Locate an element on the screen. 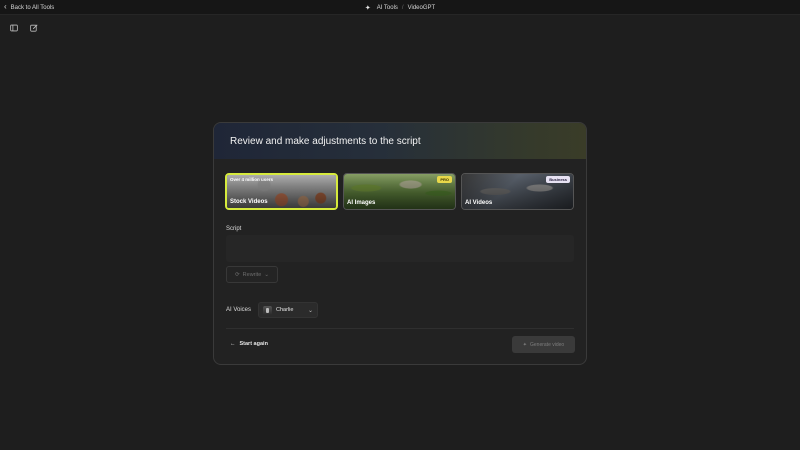 This screenshot has height=450, width=800. ai-videos-label: AI Videos is located at coordinates (479, 203).